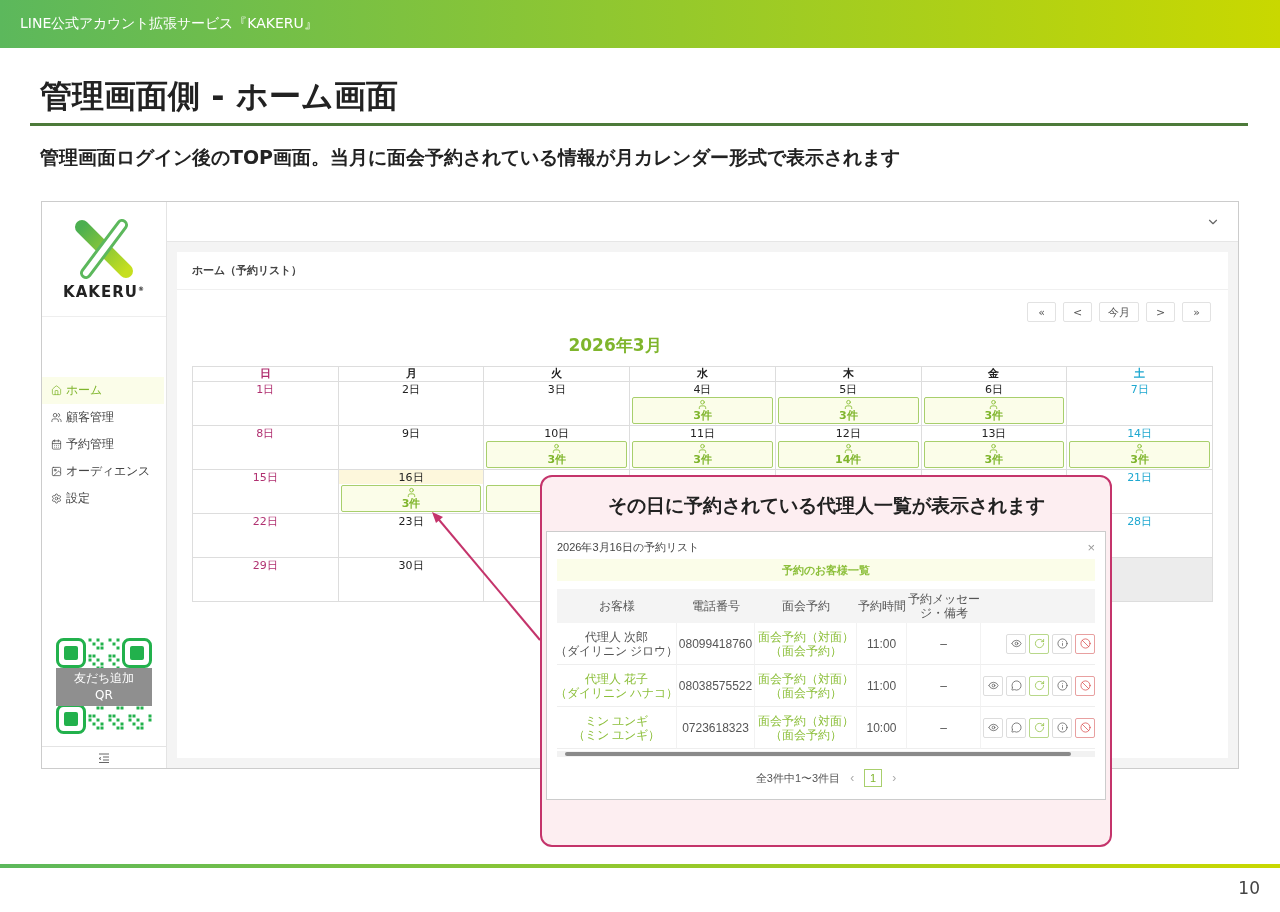 This screenshot has height=912, width=1280. I want to click on scrollbar, so click(826, 754).